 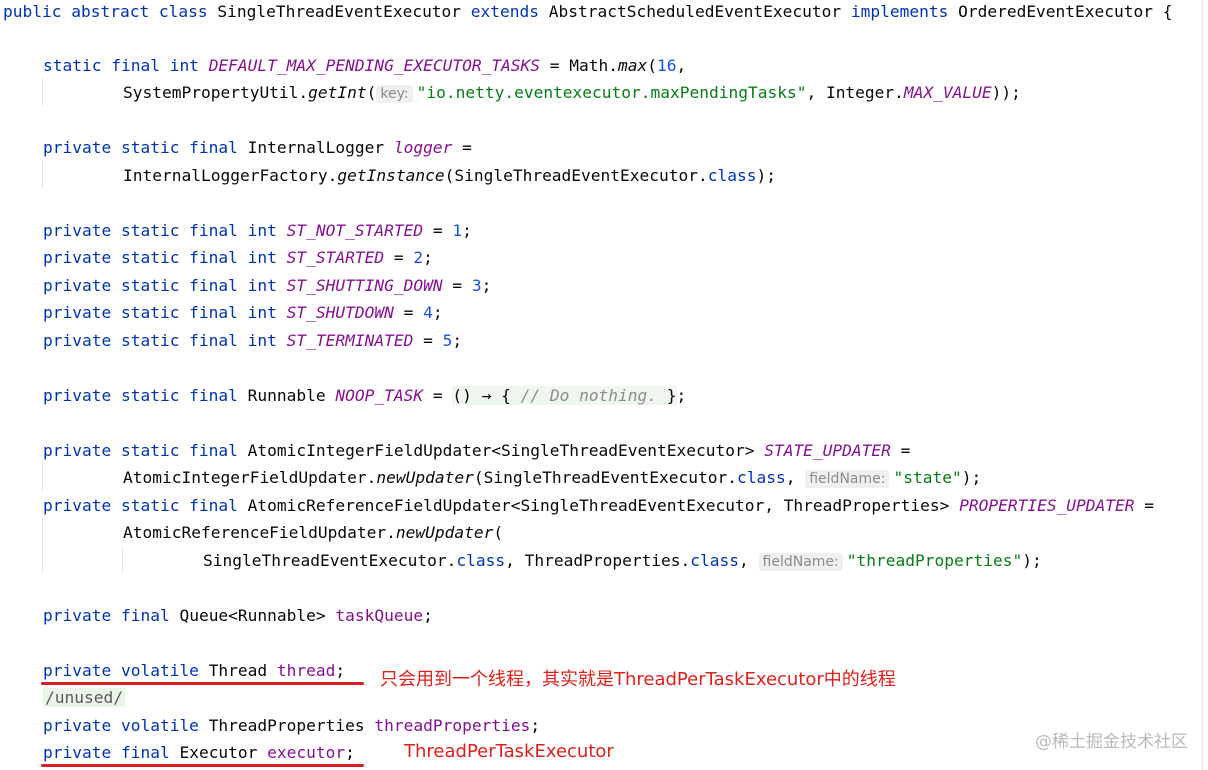 What do you see at coordinates (391, 175) in the screenshot?
I see `method-call: getInstance` at bounding box center [391, 175].